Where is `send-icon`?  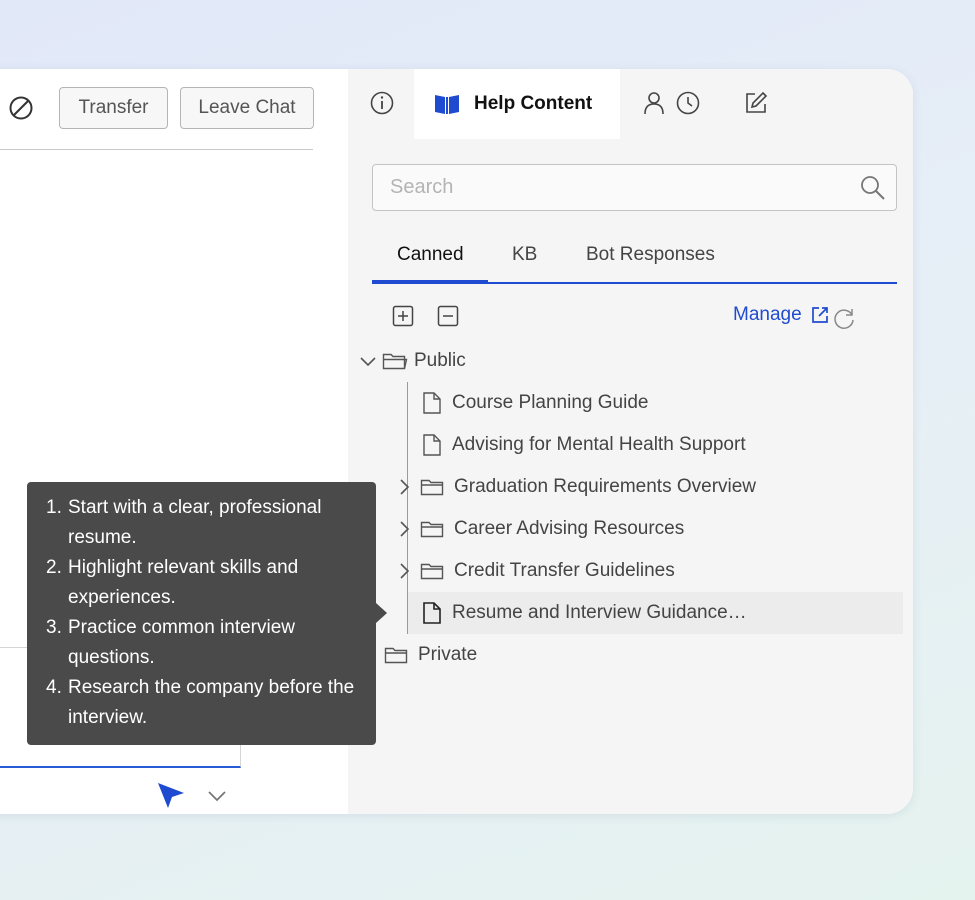
send-icon is located at coordinates (171, 795).